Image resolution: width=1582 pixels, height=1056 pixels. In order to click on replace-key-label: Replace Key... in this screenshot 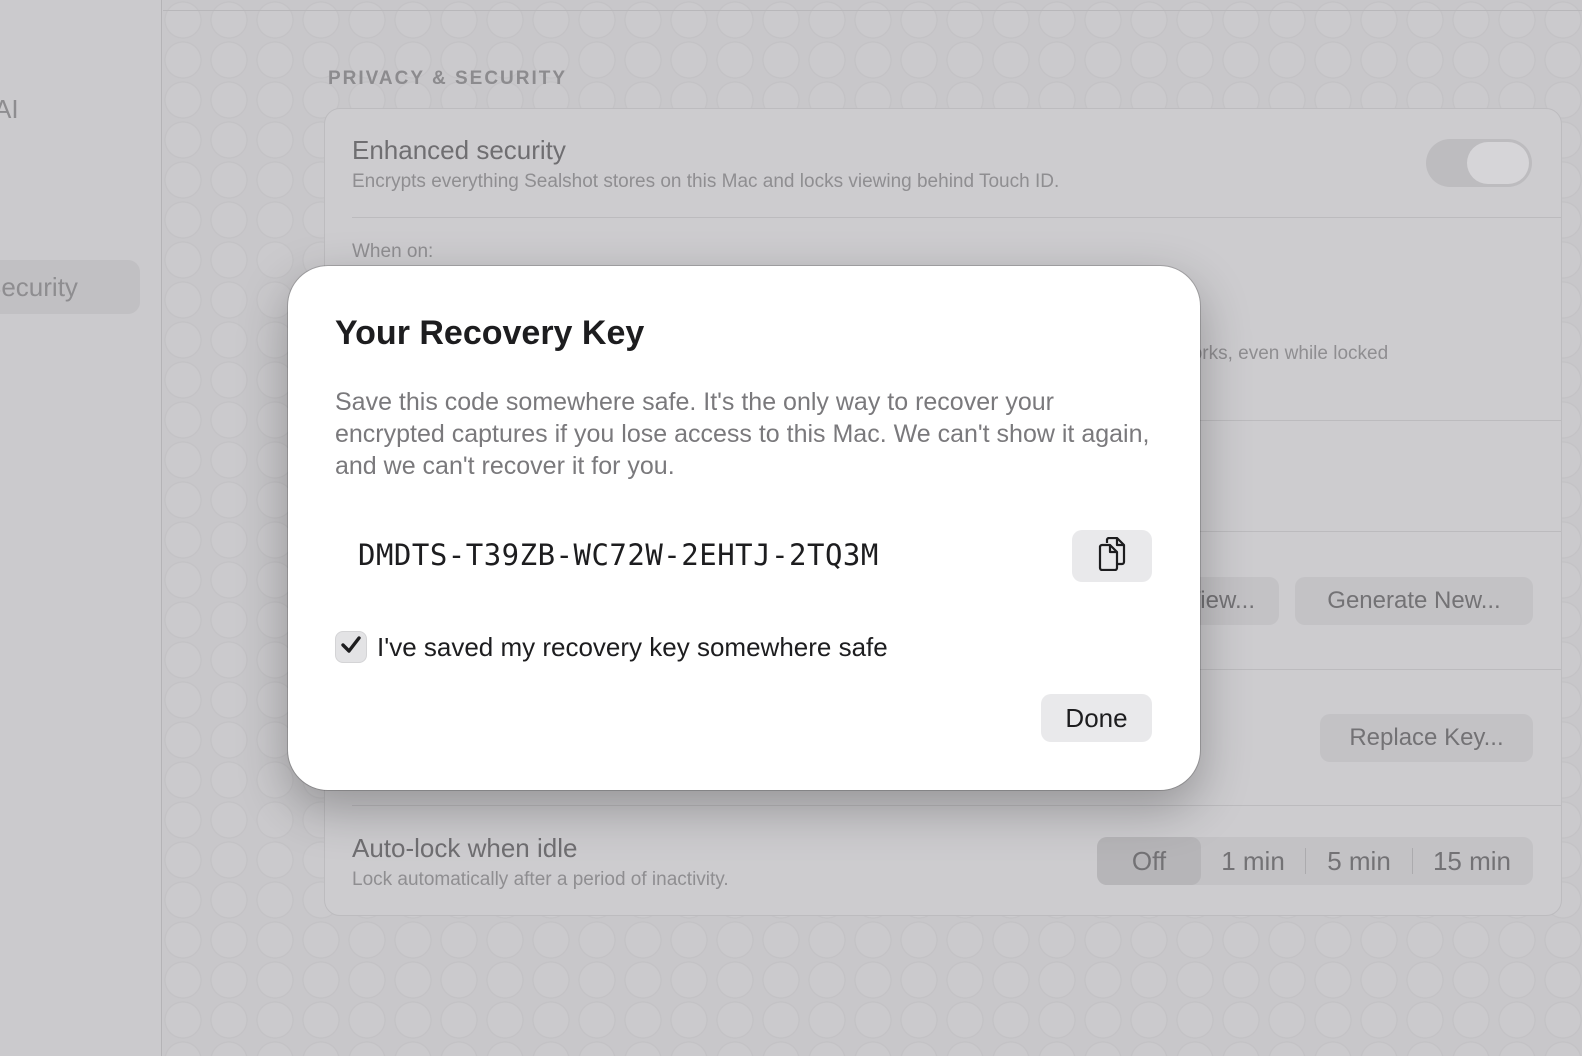, I will do `click(1426, 737)`.